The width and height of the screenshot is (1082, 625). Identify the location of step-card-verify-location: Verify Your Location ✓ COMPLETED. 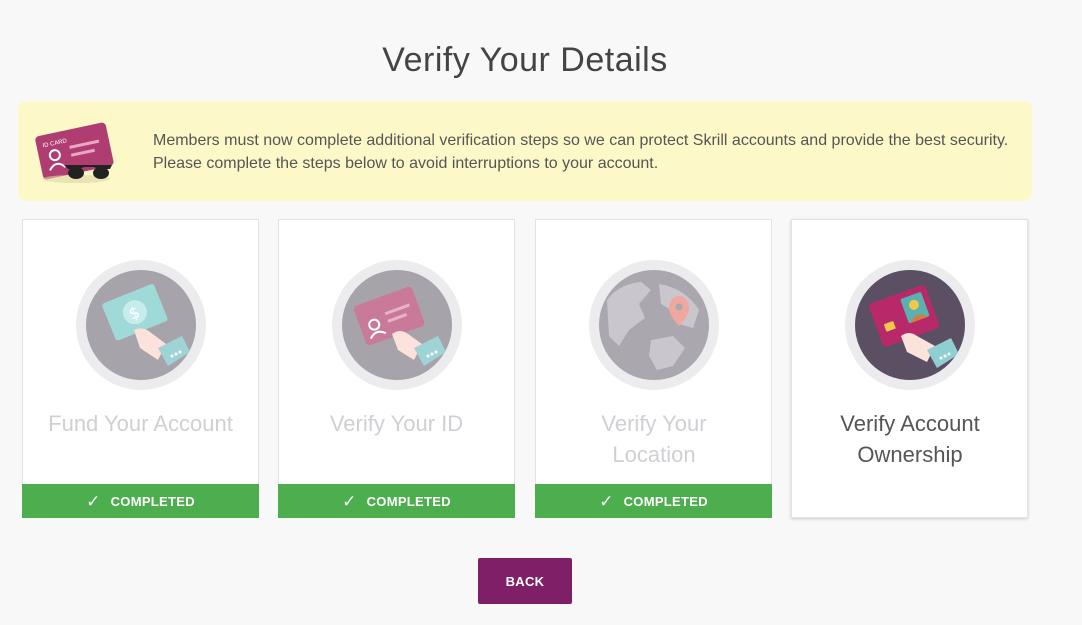
(653, 368).